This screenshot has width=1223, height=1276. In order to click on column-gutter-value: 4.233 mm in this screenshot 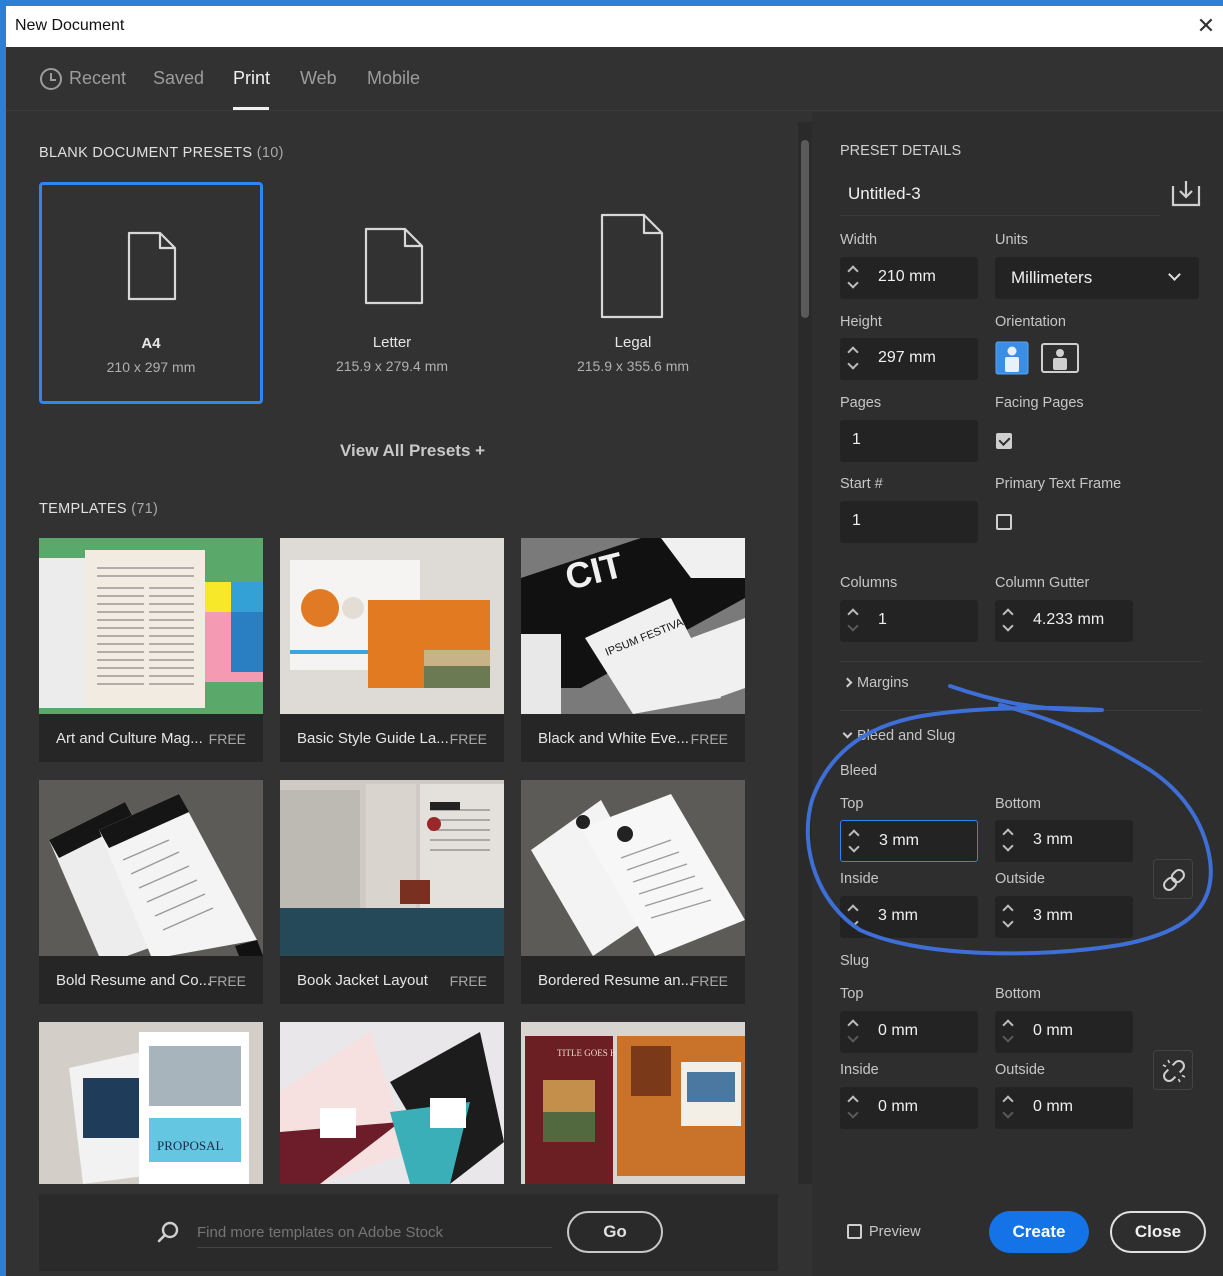, I will do `click(1069, 619)`.